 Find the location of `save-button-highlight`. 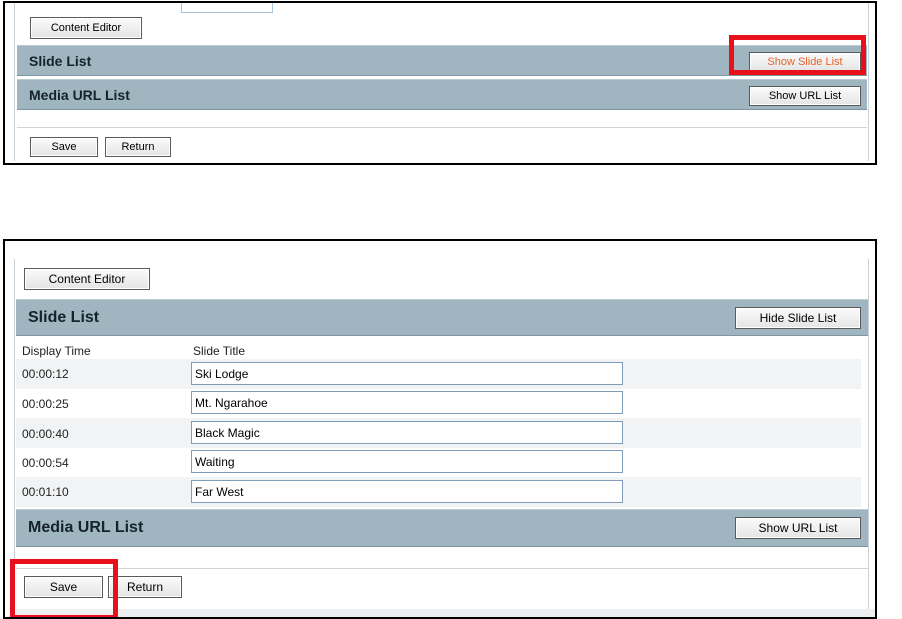

save-button-highlight is located at coordinates (64, 588).